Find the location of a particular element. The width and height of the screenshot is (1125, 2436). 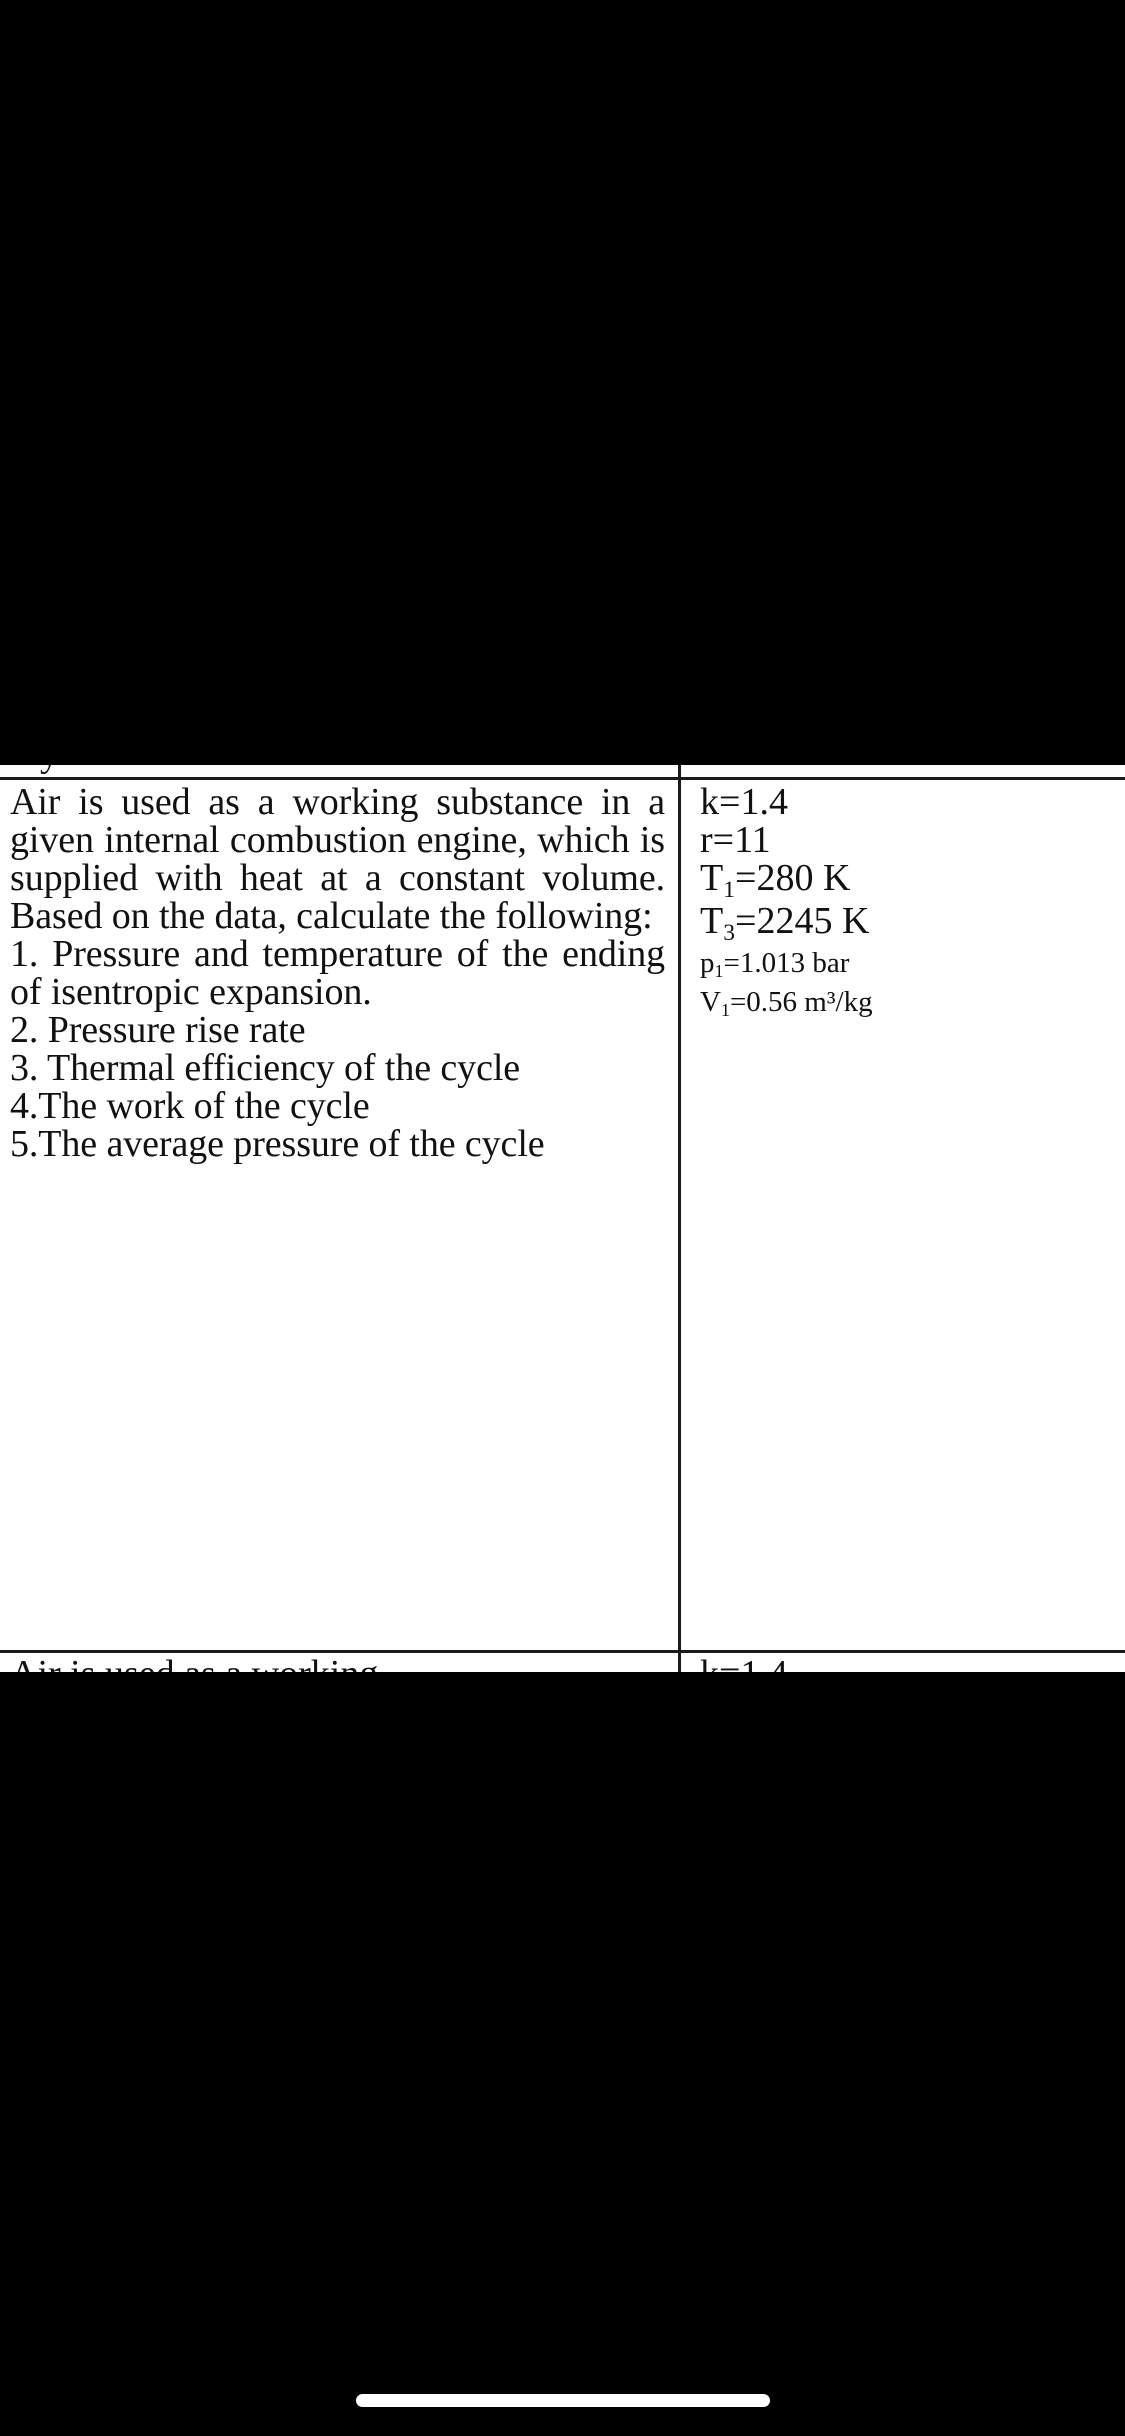

given-value-p1: p1=1.013 bar is located at coordinates (905, 964).